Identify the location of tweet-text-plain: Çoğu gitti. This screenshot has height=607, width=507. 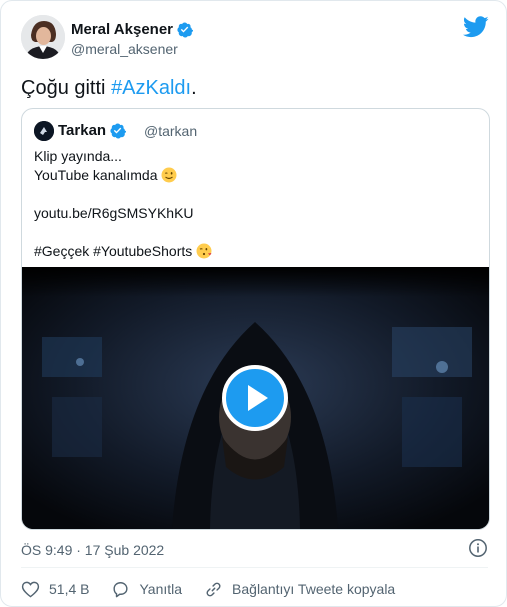
(66, 88).